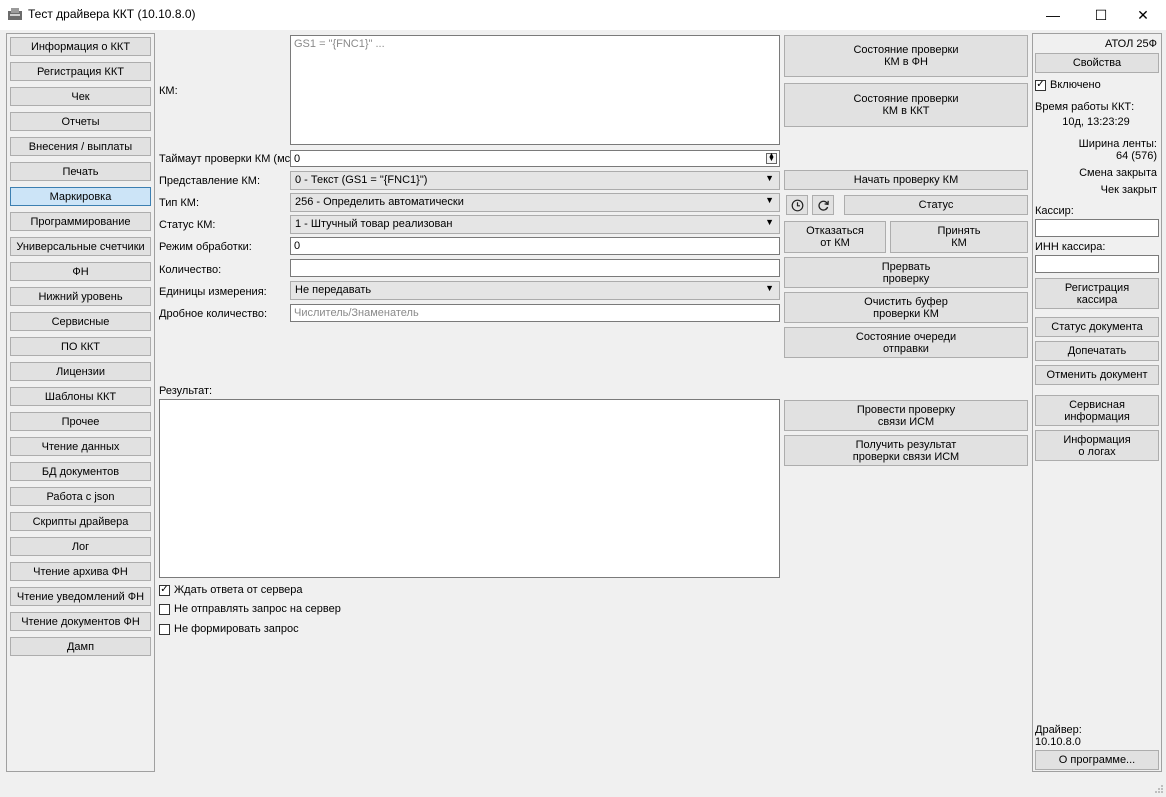  What do you see at coordinates (1053, 15) in the screenshot?
I see `minimize-button: —` at bounding box center [1053, 15].